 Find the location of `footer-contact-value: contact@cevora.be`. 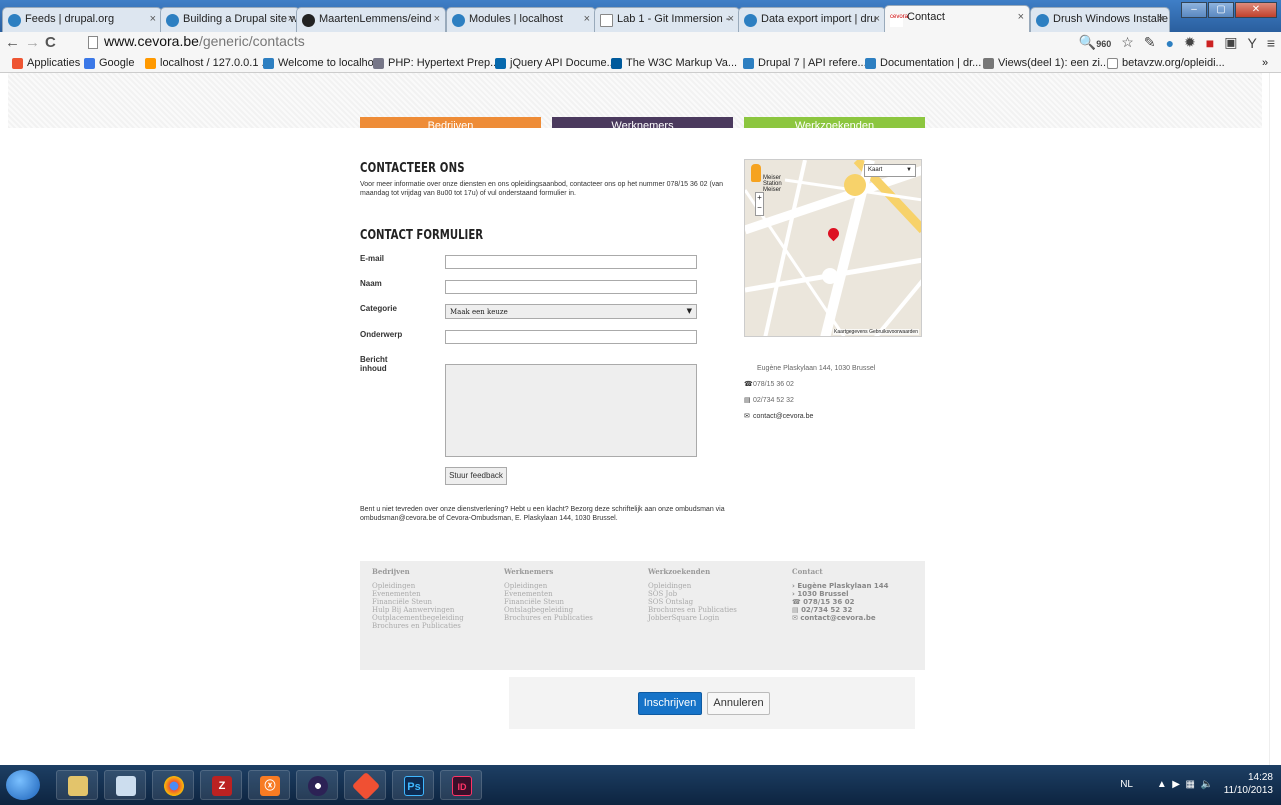

footer-contact-value: contact@cevora.be is located at coordinates (837, 618).